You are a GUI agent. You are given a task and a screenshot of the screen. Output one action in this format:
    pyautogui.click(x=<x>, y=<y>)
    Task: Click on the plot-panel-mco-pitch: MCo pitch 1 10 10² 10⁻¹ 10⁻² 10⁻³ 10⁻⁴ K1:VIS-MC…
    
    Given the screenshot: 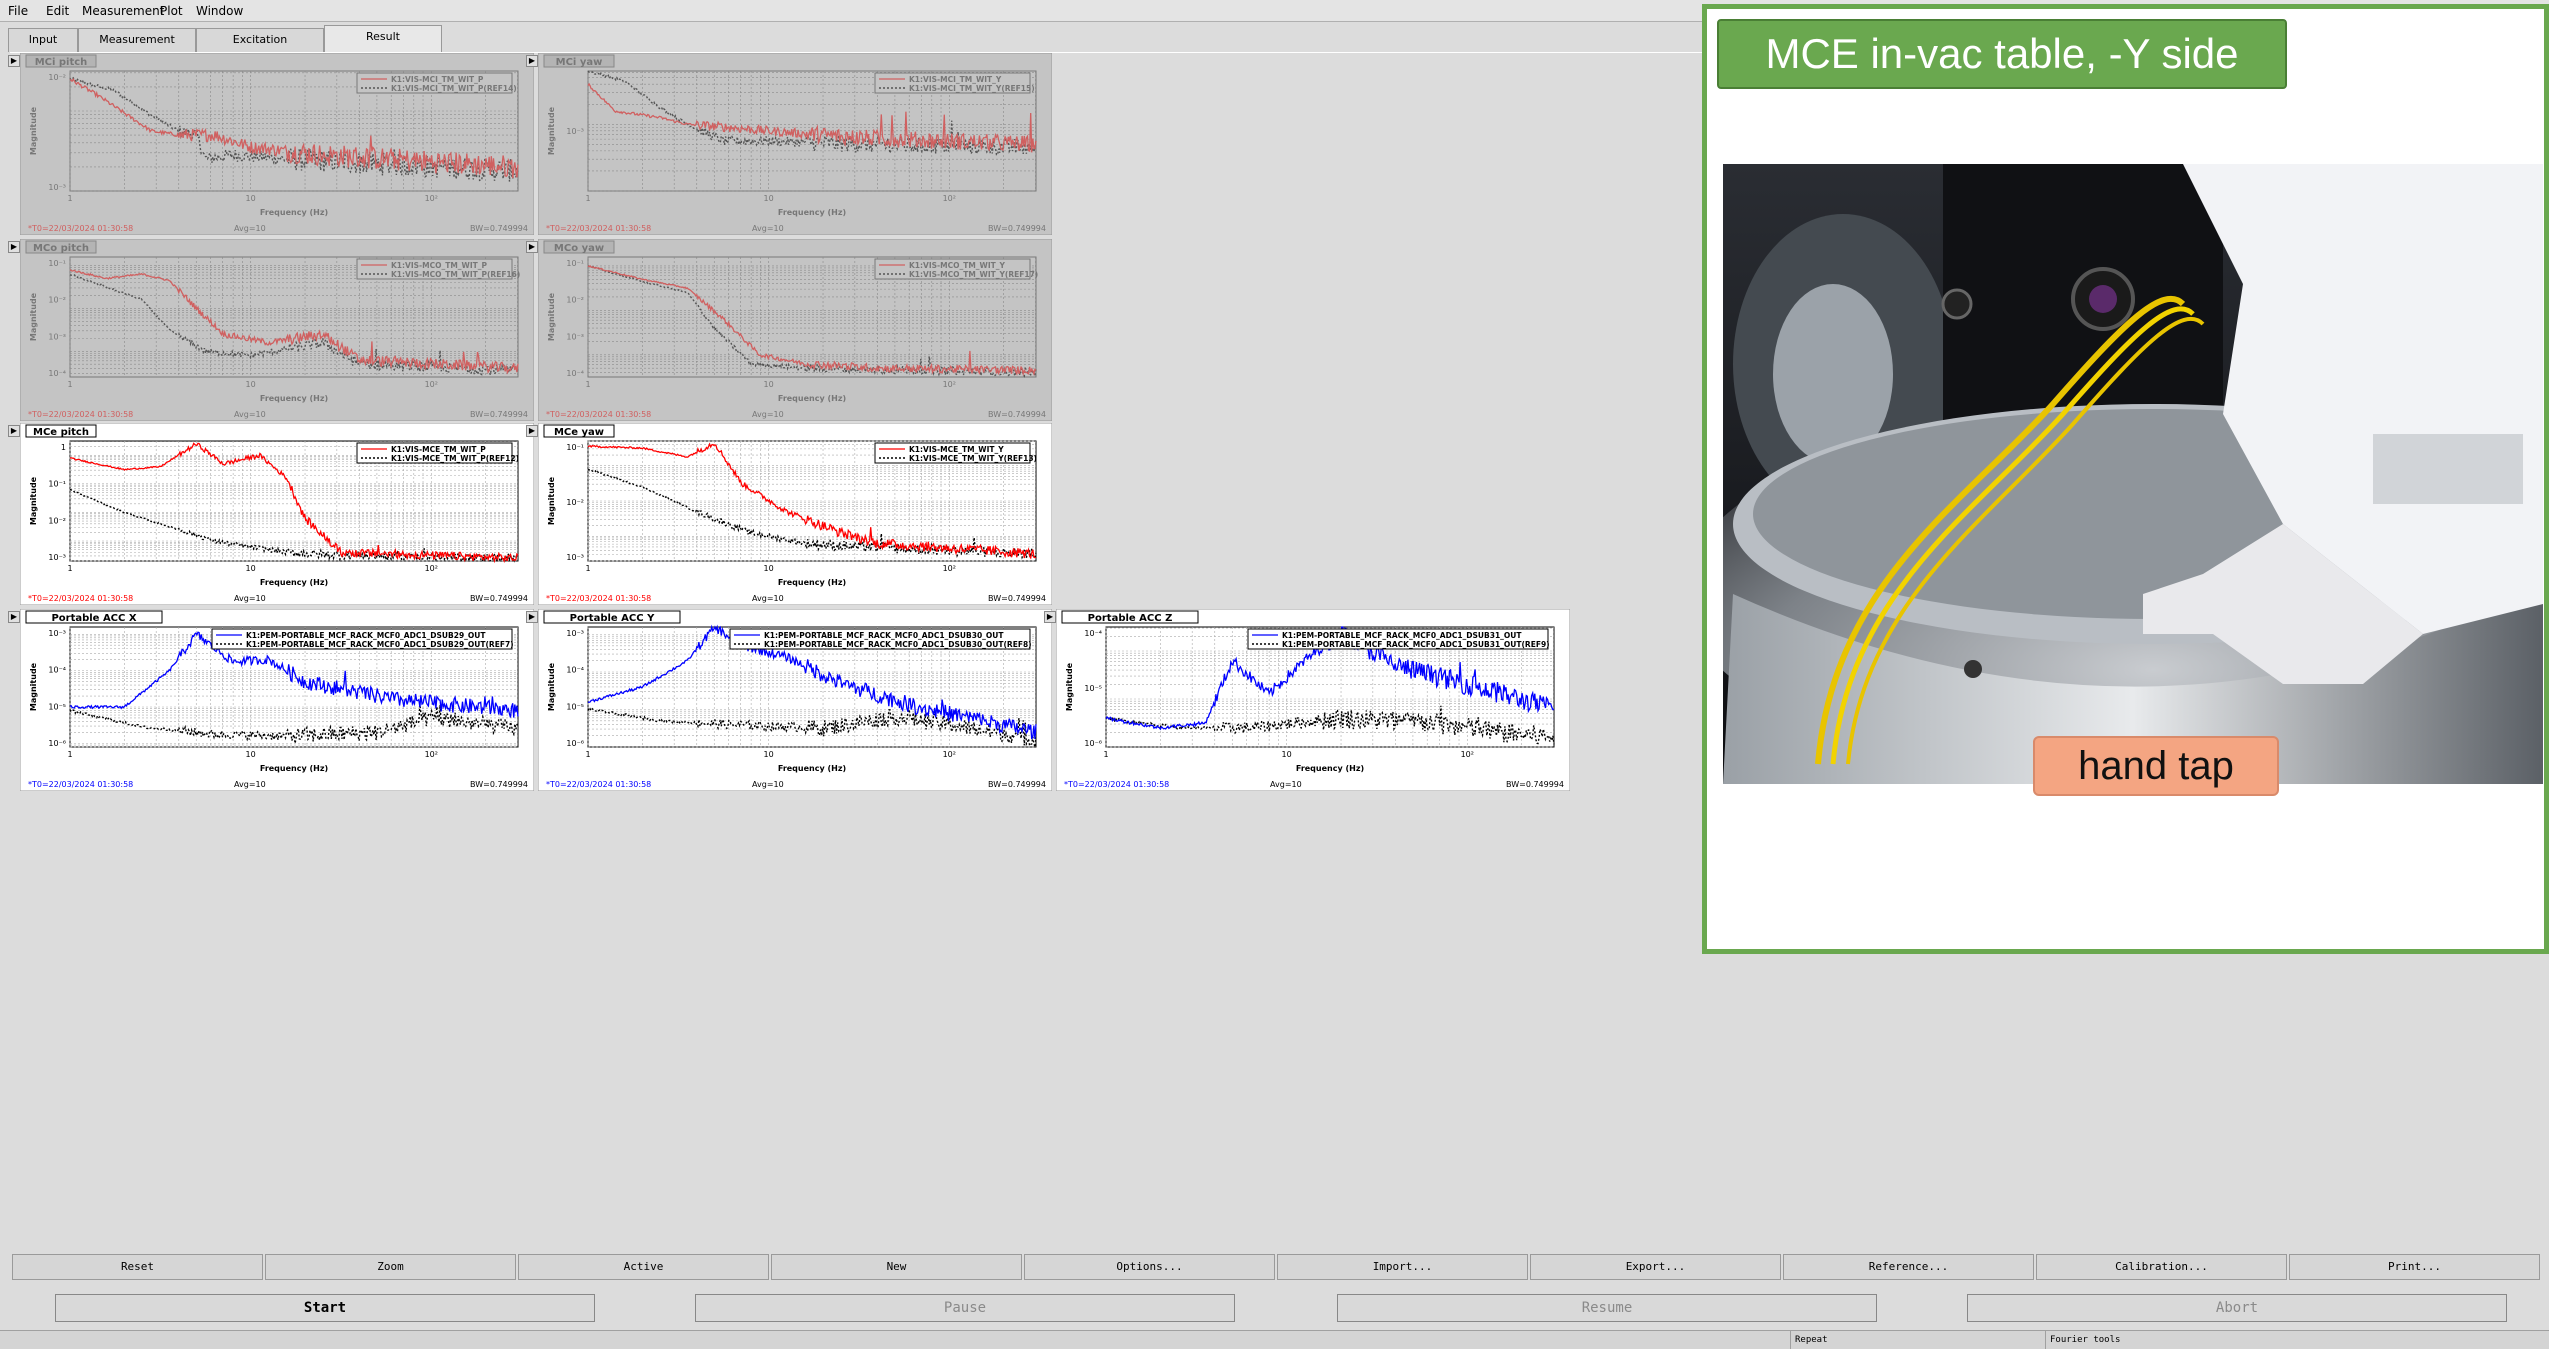 What is the action you would take?
    pyautogui.click(x=277, y=330)
    